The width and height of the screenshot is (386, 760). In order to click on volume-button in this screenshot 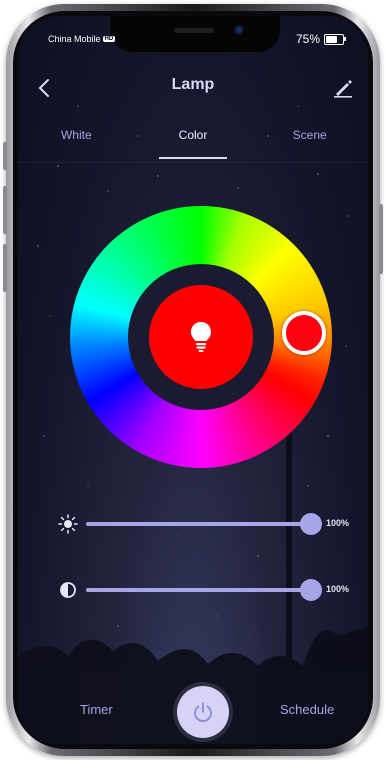, I will do `click(5, 268)`.